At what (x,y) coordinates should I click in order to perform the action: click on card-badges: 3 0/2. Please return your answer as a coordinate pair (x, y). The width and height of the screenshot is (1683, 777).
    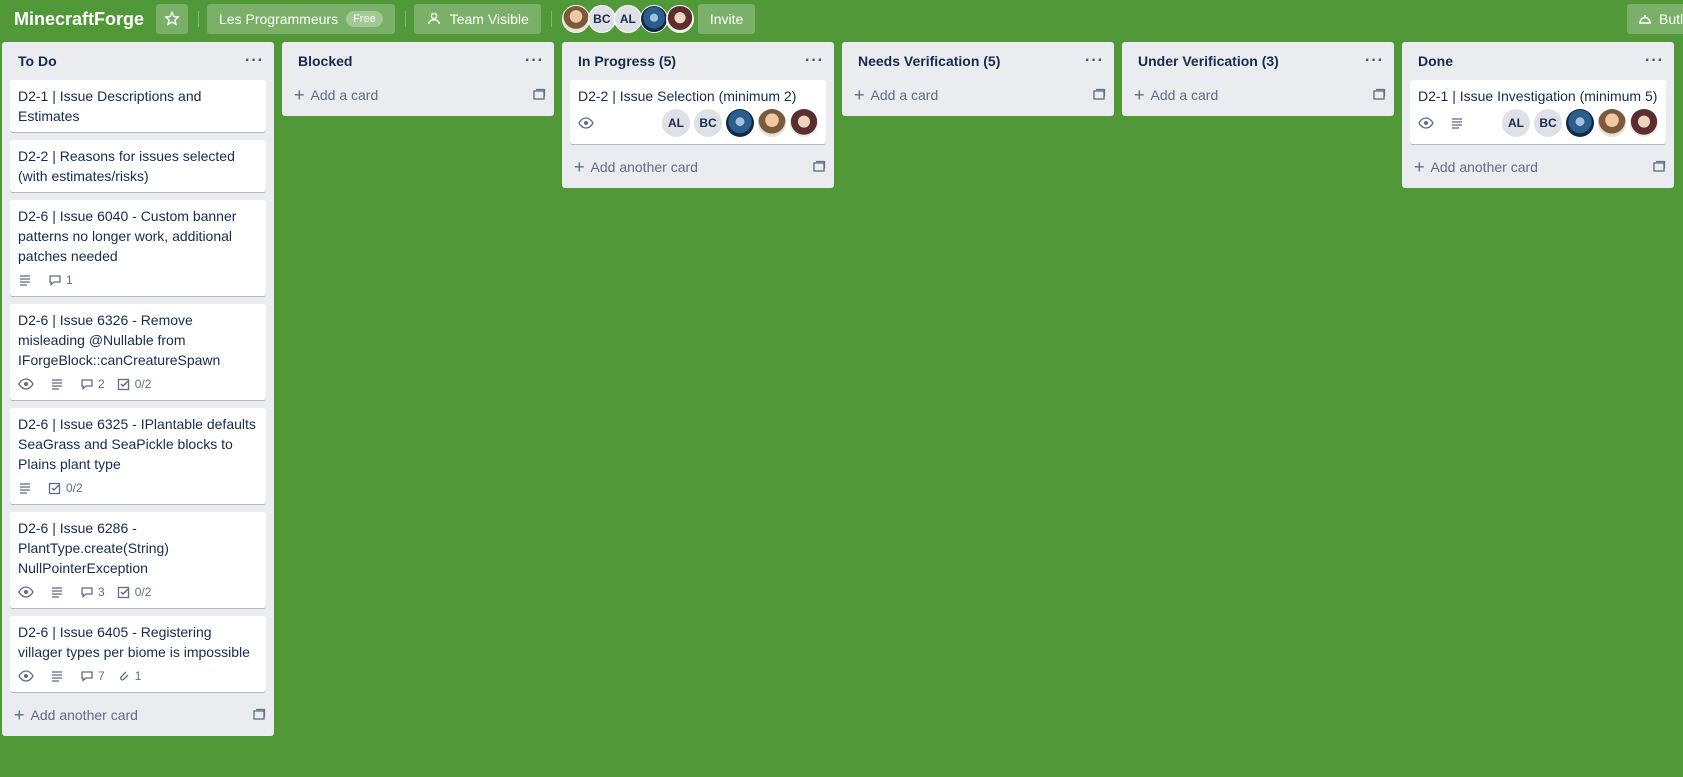
    Looking at the image, I should click on (138, 592).